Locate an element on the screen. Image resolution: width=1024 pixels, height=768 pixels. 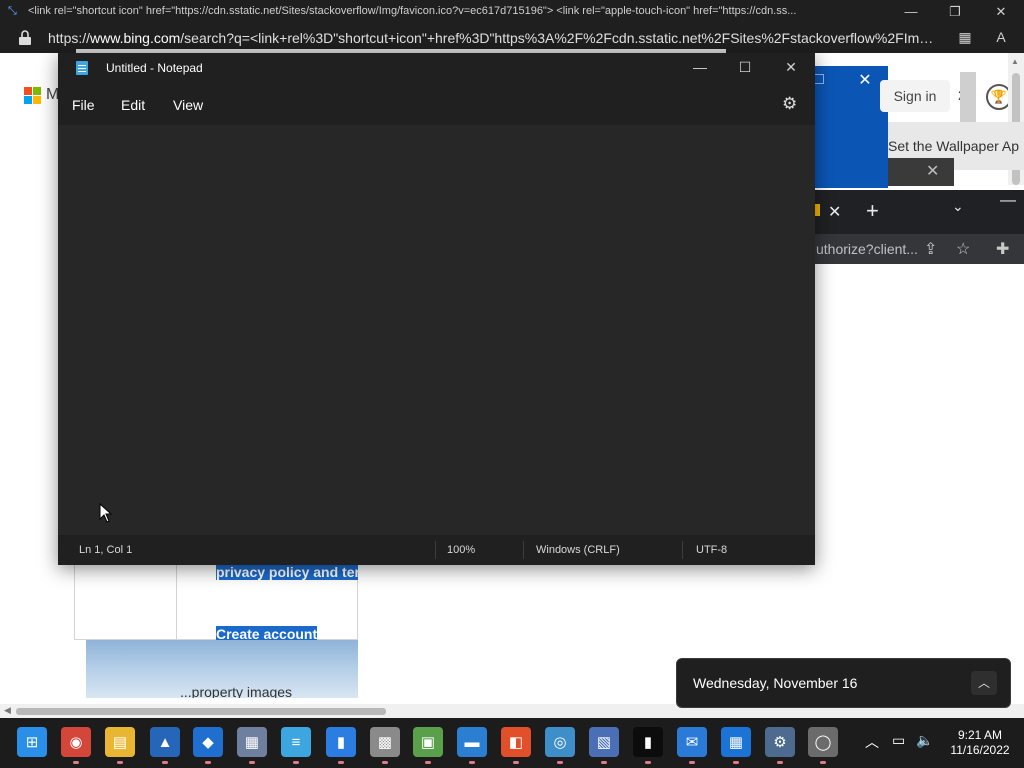
notepad-menu-bar: File Edit View ⚙ is located at coordinates (436, 104).